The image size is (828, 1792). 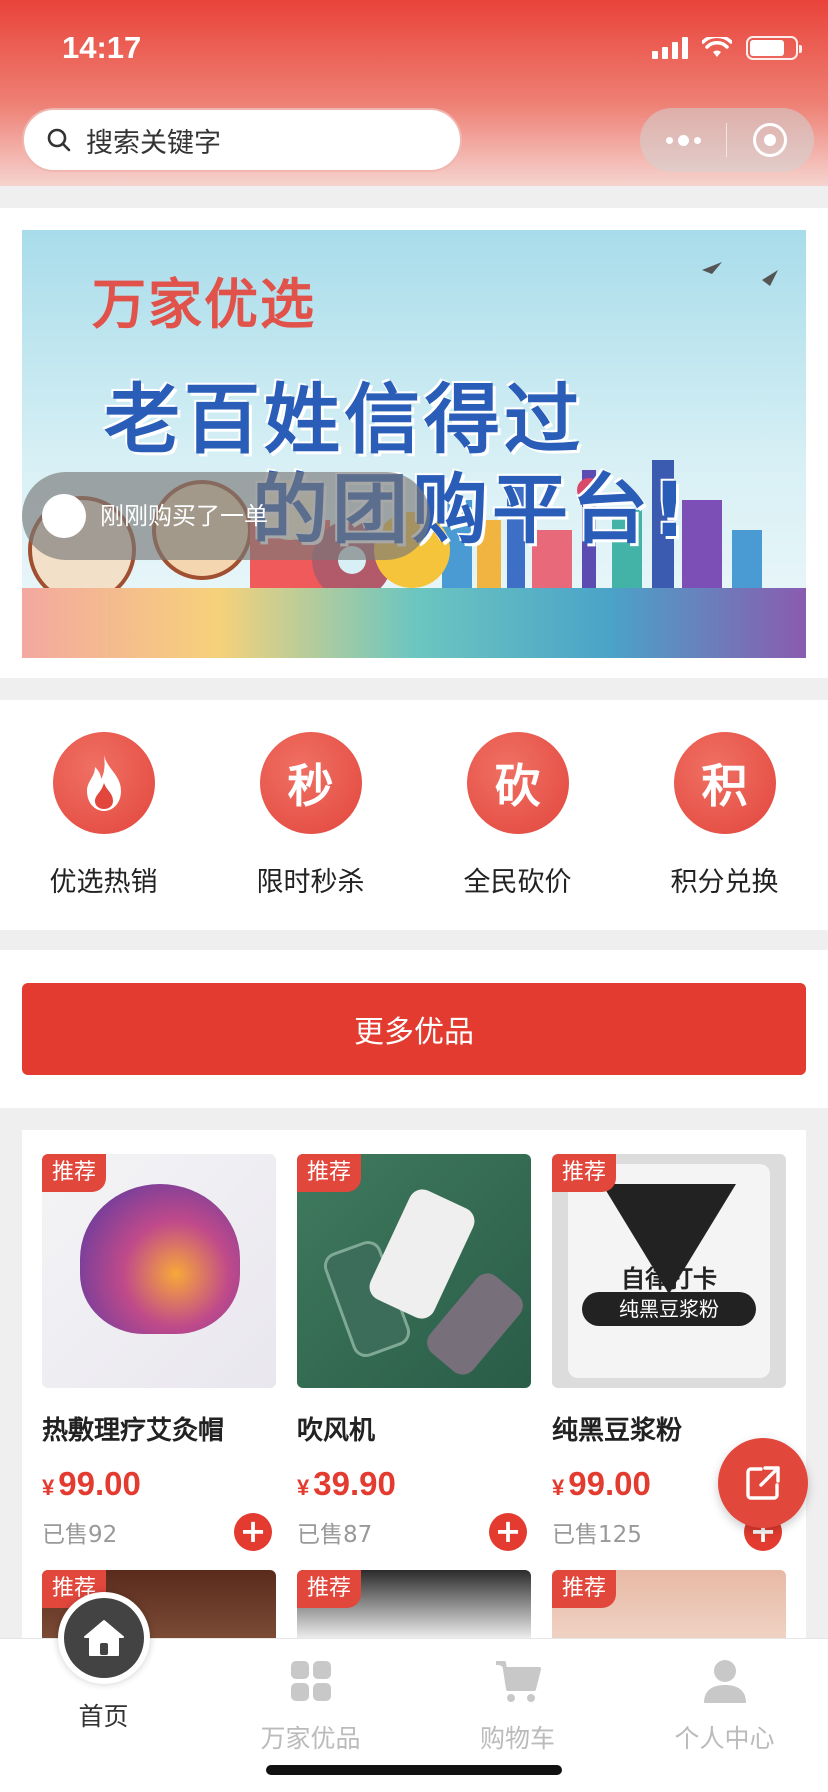 I want to click on tab-label: 个人中心, so click(x=724, y=1738).